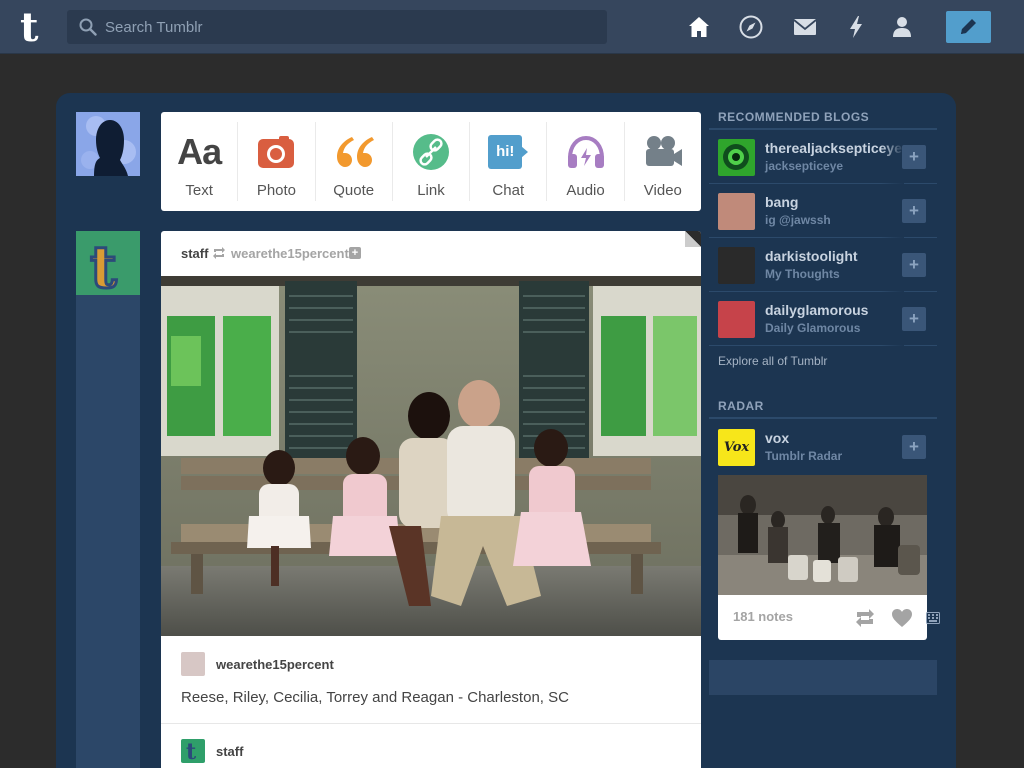  What do you see at coordinates (585, 151) in the screenshot?
I see `headphones-icon` at bounding box center [585, 151].